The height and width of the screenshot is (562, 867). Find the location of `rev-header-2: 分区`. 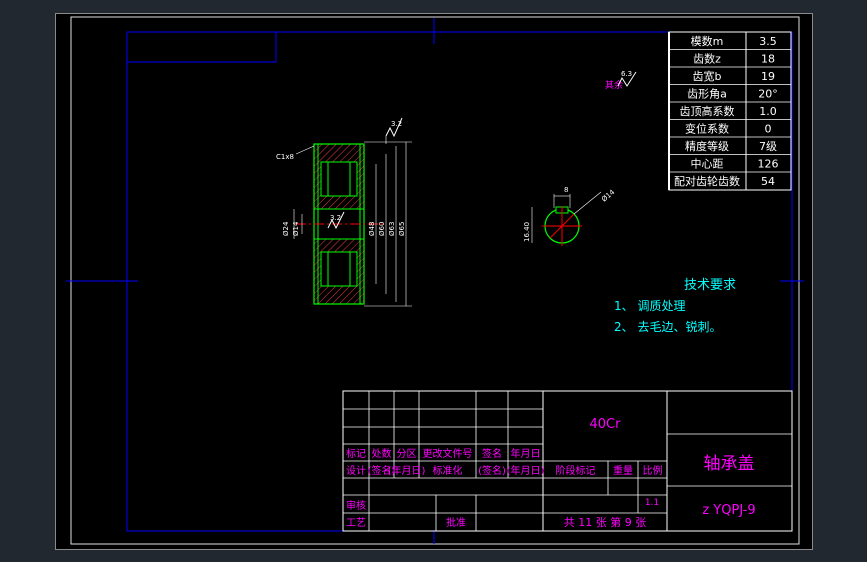

rev-header-2: 分区 is located at coordinates (407, 454).